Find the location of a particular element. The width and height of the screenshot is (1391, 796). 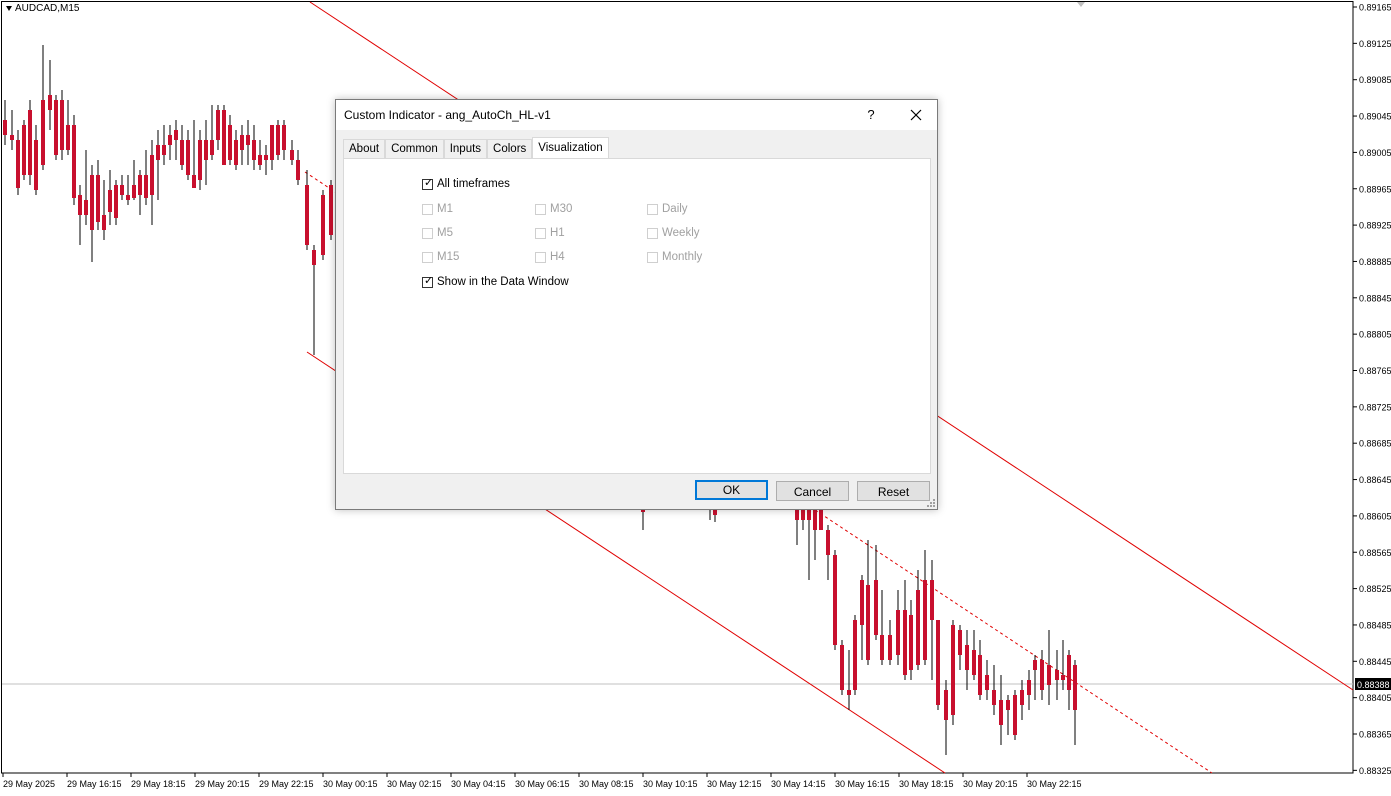

timeframe-m30-checkbox: M30 is located at coordinates (553, 209).